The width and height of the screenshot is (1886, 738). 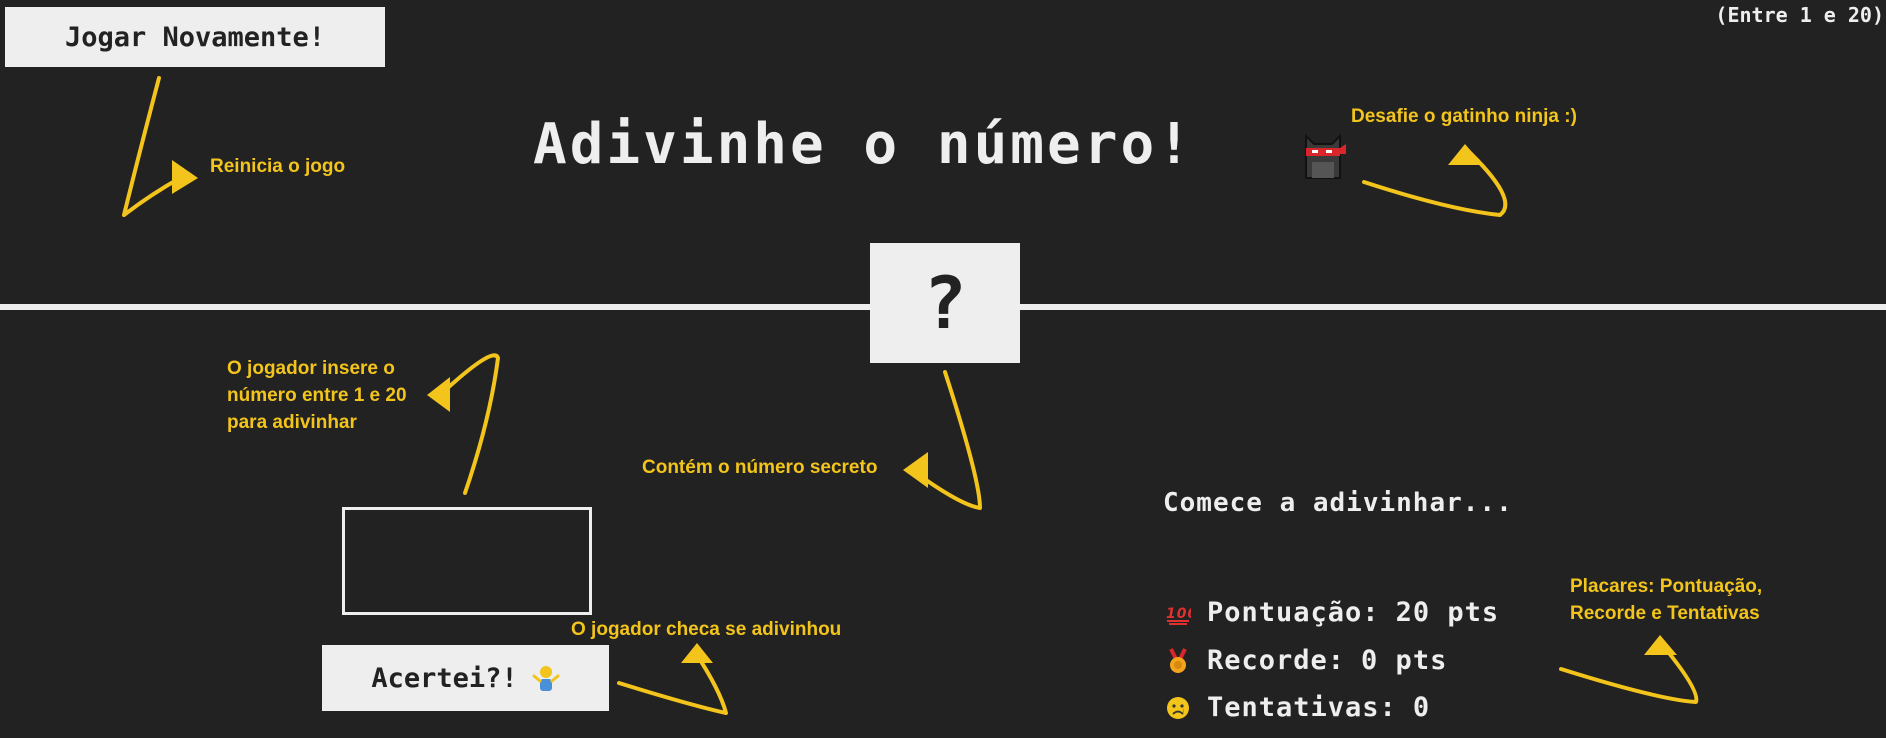 I want to click on arrow-stats, so click(x=1629, y=672).